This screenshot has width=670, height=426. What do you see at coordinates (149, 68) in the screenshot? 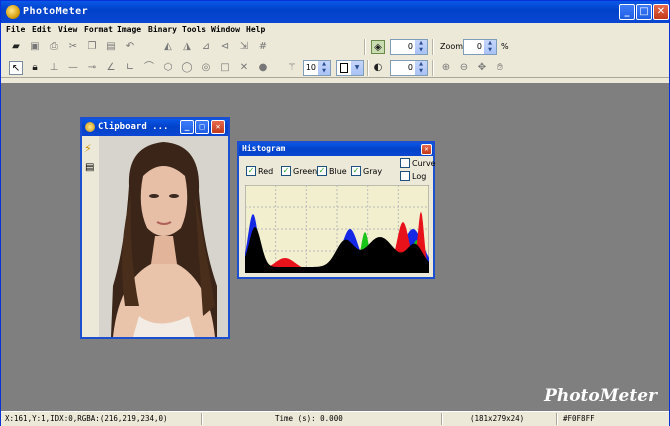
I see `tool-polyline-icon: ⌒` at bounding box center [149, 68].